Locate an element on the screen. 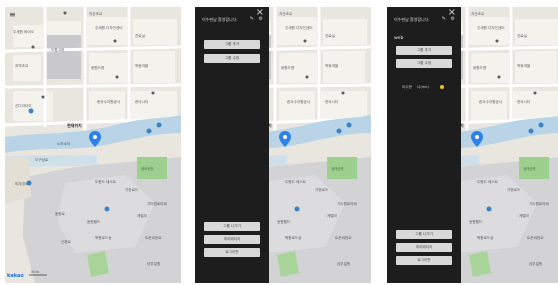 The height and width of the screenshot is (285, 558). menu-icon: ≡ is located at coordinates (12, 15).